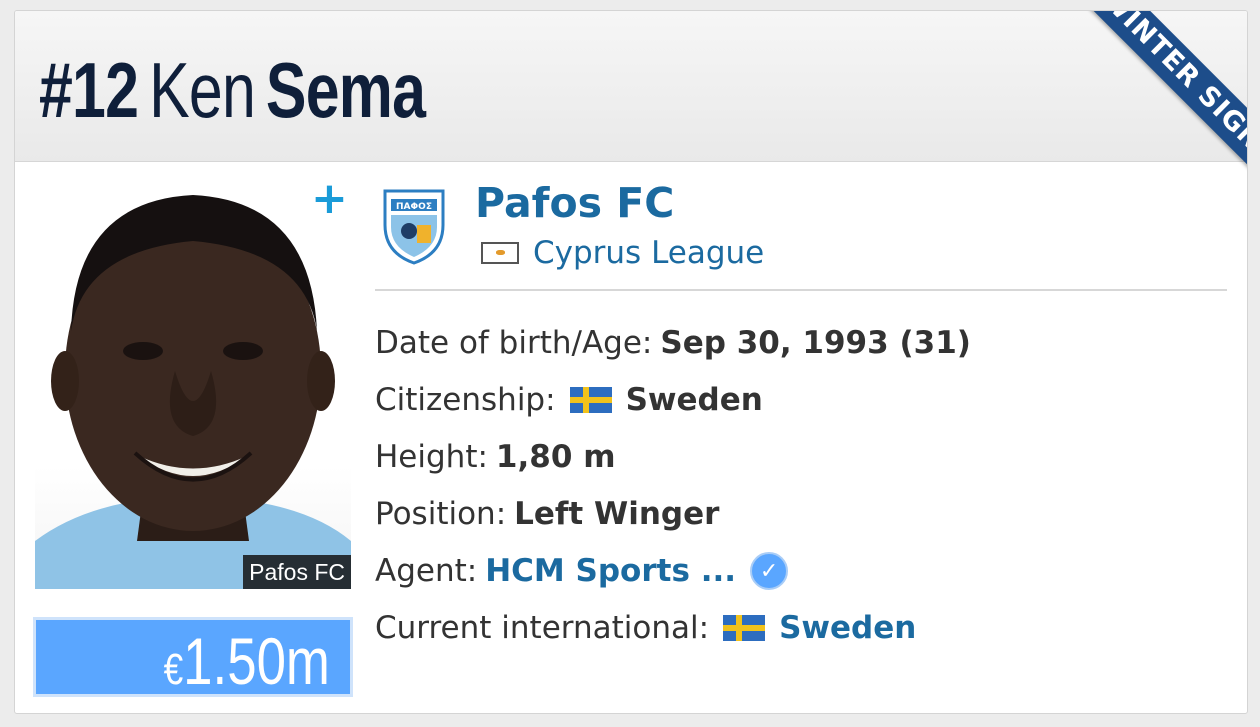  Describe the element at coordinates (555, 457) in the screenshot. I see `height-value: 1,80 m` at that location.